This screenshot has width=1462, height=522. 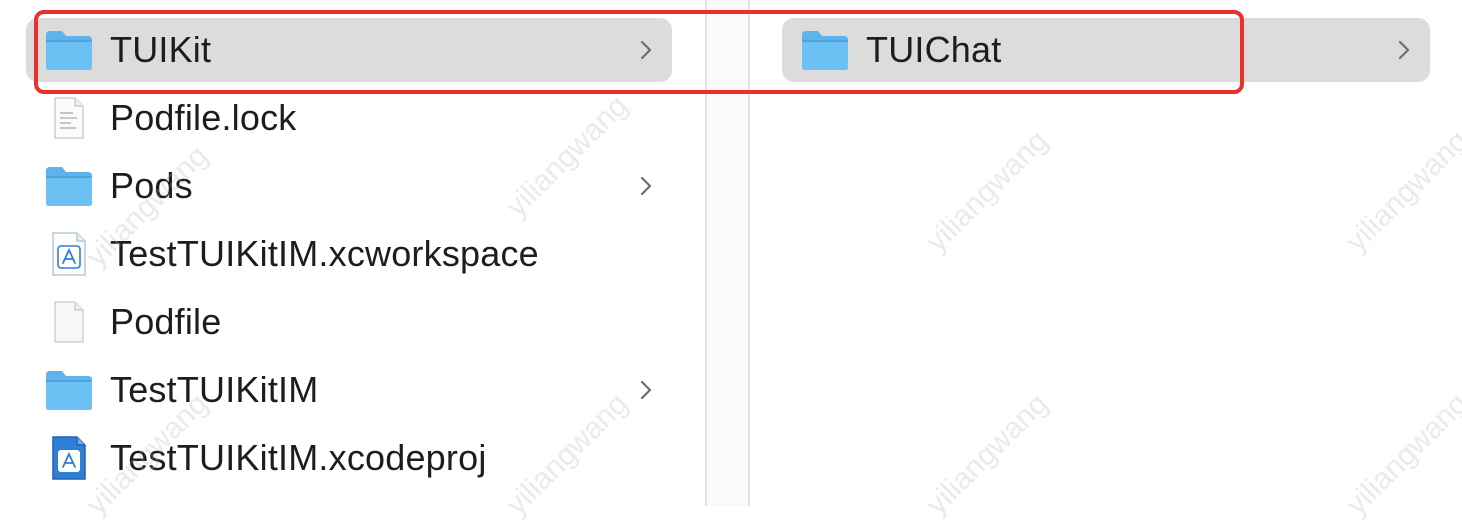 What do you see at coordinates (349, 186) in the screenshot?
I see `list-item-pods: Pods` at bounding box center [349, 186].